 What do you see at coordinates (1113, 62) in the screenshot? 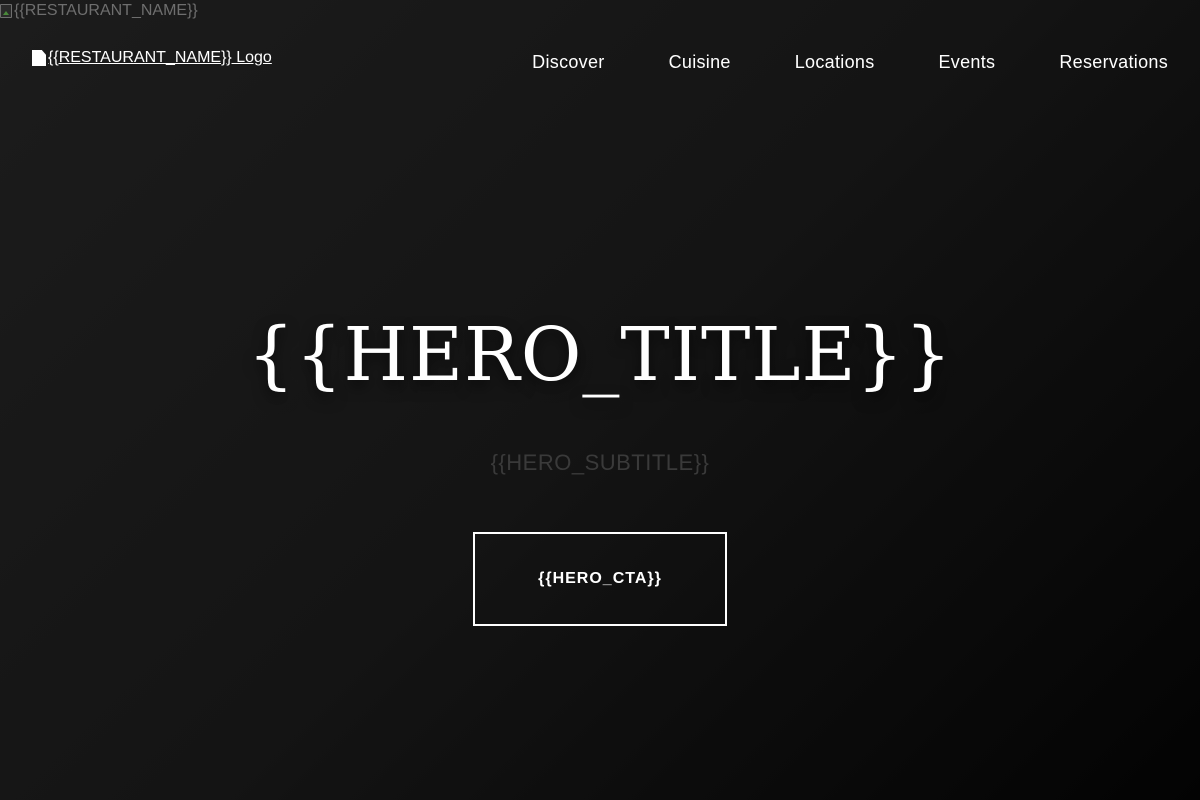
I see `nav-item-reservations: Reservations` at bounding box center [1113, 62].